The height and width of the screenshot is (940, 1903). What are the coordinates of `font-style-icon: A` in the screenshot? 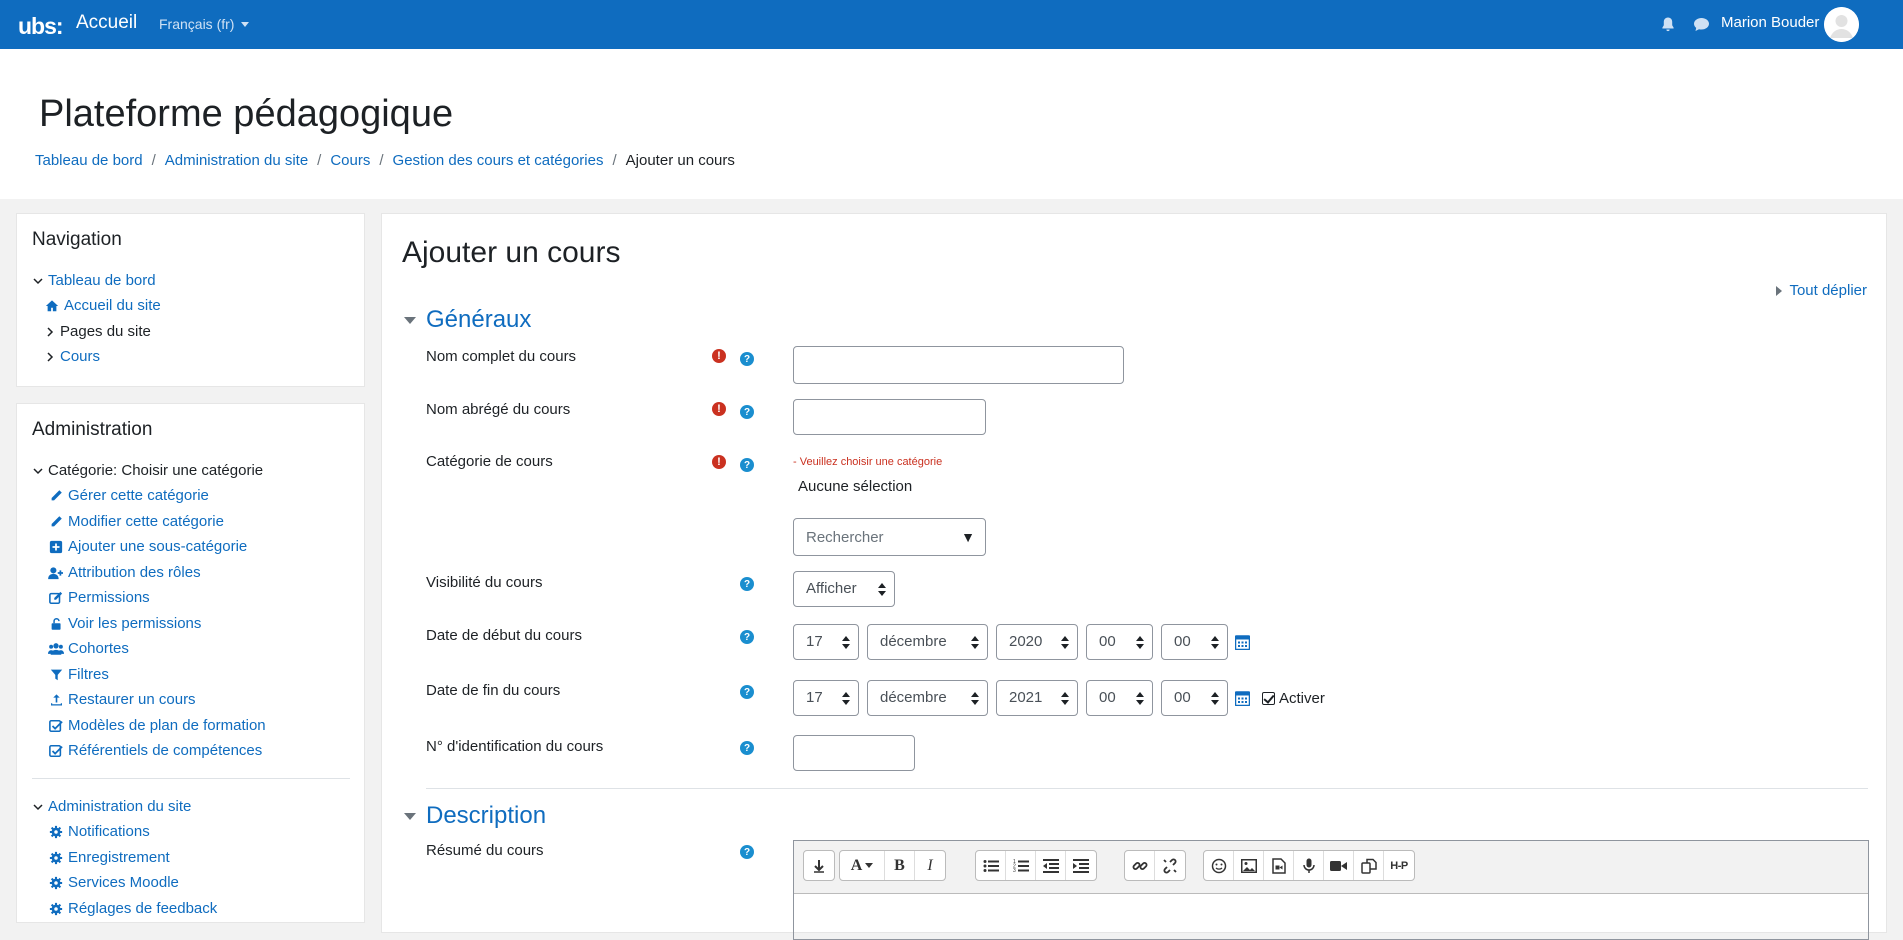 It's located at (862, 865).